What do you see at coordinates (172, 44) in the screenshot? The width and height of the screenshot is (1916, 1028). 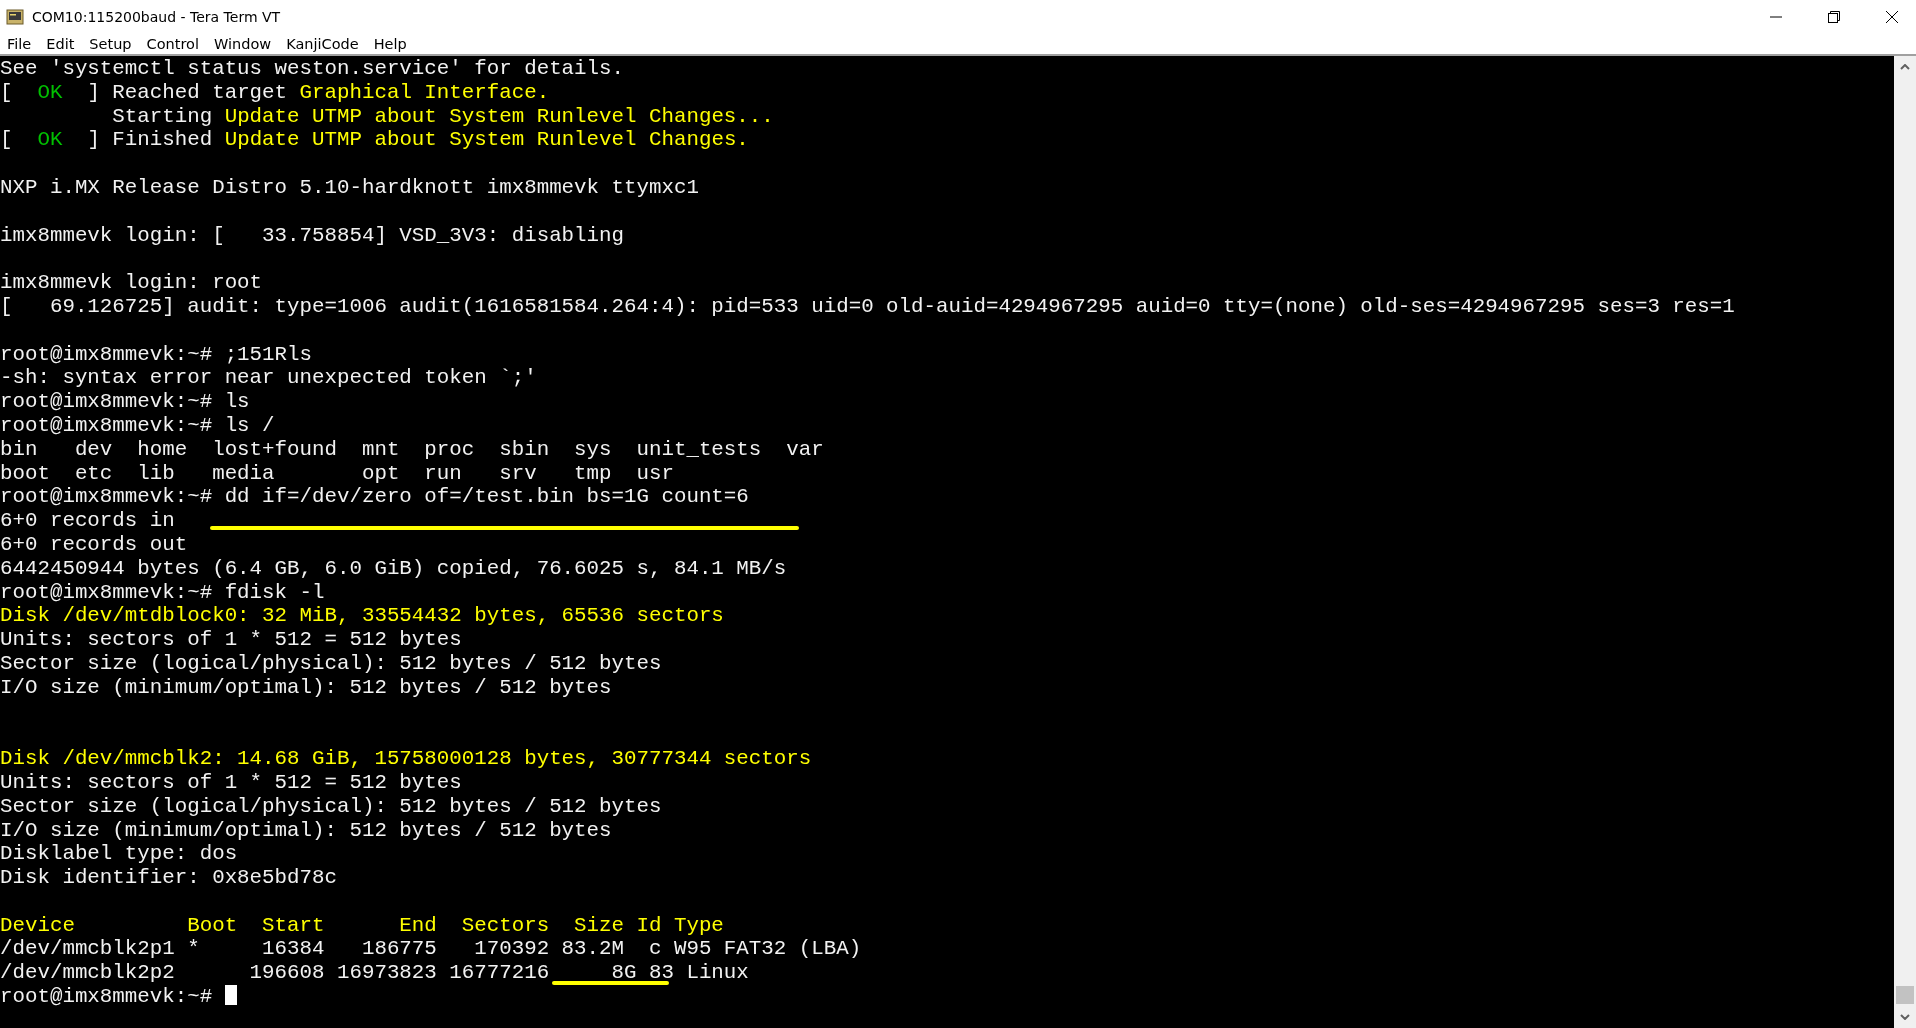 I see `menu-item: Control` at bounding box center [172, 44].